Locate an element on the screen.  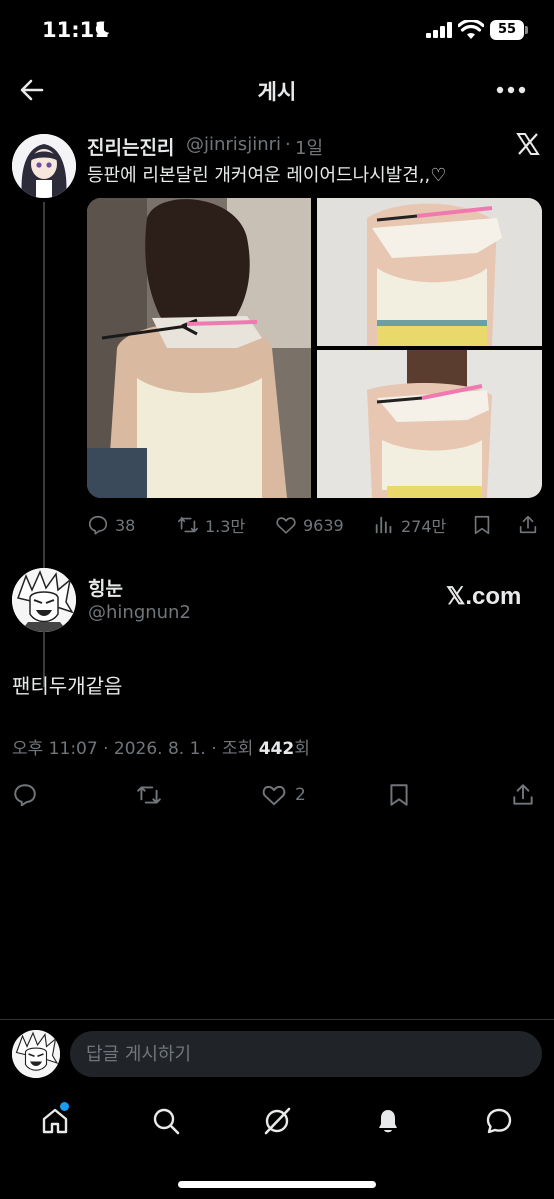
tab-search is located at coordinates (166, 1121).